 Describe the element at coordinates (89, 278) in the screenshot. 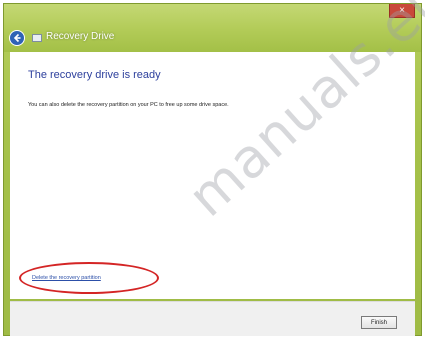

I see `highlight-annotation` at that location.